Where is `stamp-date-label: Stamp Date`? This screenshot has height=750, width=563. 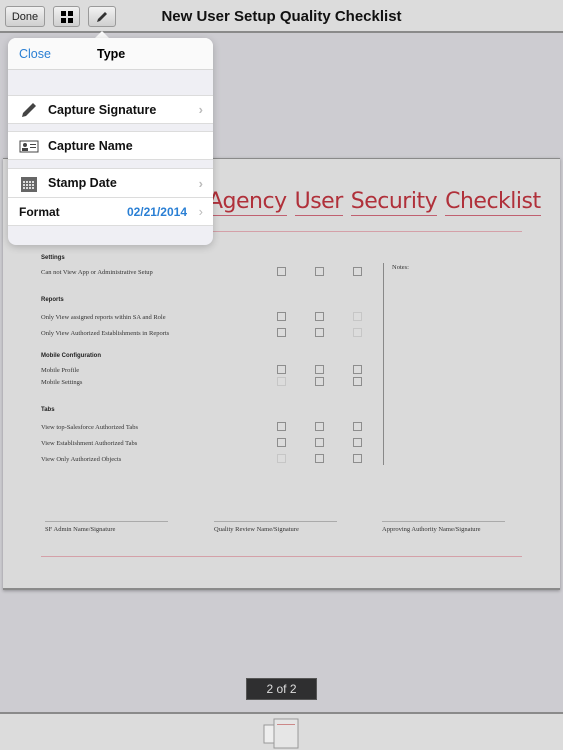 stamp-date-label: Stamp Date is located at coordinates (82, 183).